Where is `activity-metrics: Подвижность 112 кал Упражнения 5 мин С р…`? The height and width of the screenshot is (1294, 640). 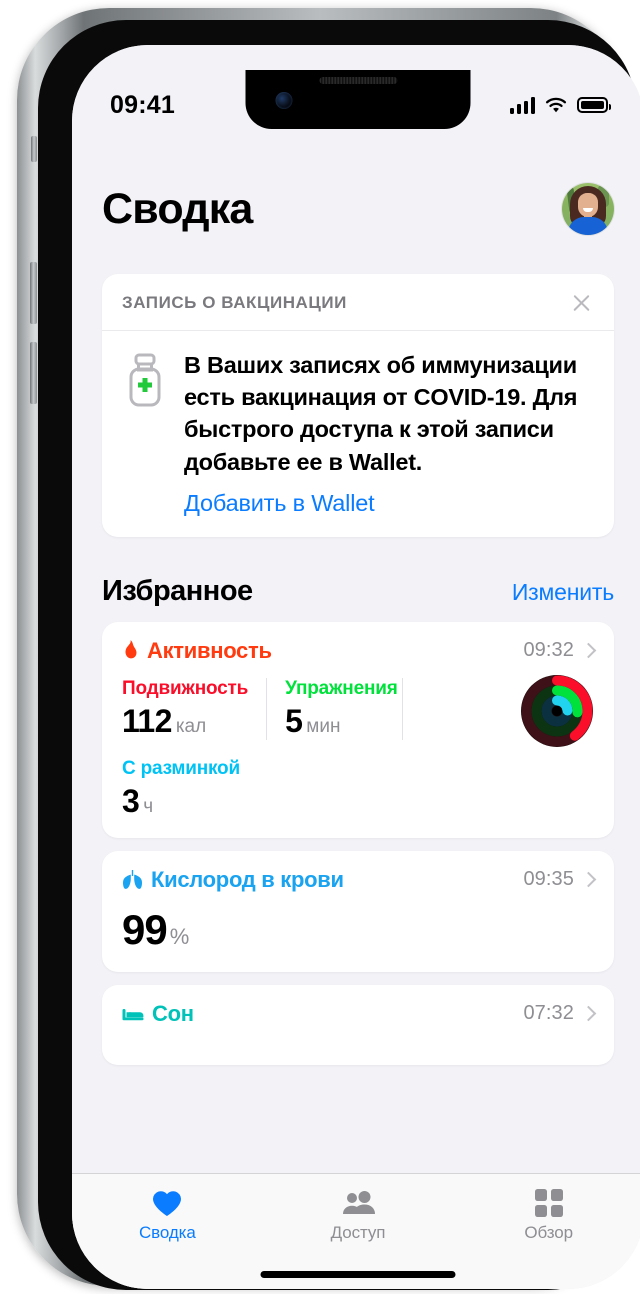
activity-metrics: Подвижность 112 кал Упражнения 5 мин С р… is located at coordinates (318, 748).